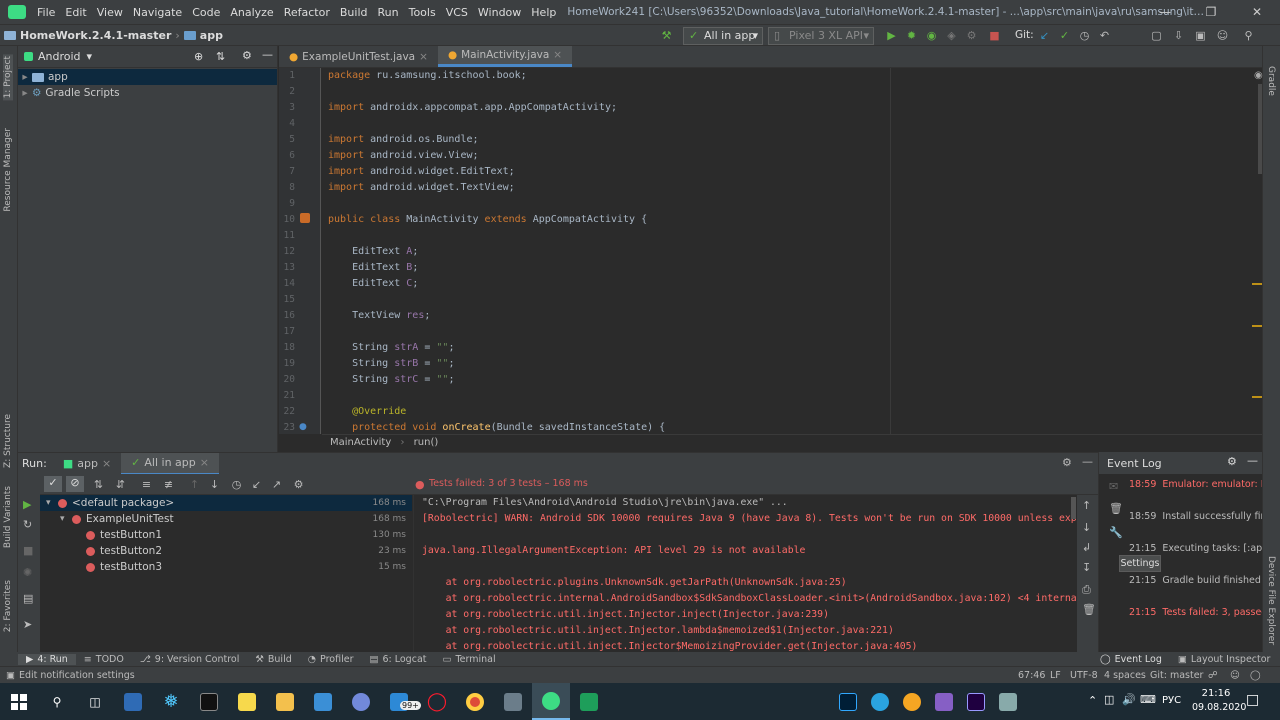 This screenshot has width=1280, height=720. Describe the element at coordinates (1086, 527) in the screenshot. I see `down-arrow-icon: ↓` at that location.